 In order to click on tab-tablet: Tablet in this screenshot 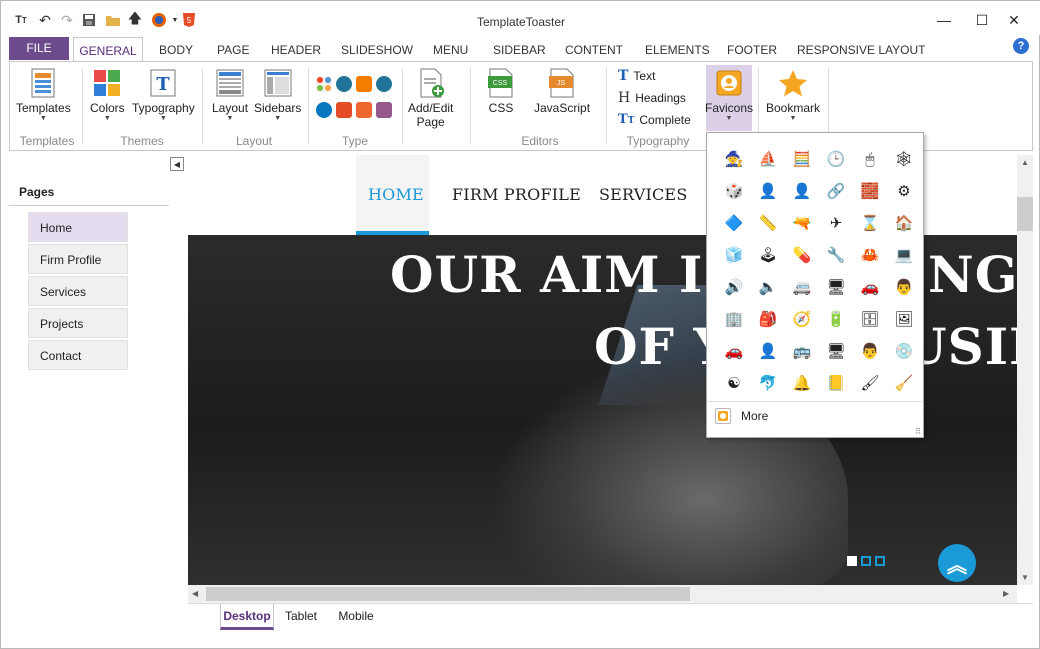, I will do `click(301, 617)`.